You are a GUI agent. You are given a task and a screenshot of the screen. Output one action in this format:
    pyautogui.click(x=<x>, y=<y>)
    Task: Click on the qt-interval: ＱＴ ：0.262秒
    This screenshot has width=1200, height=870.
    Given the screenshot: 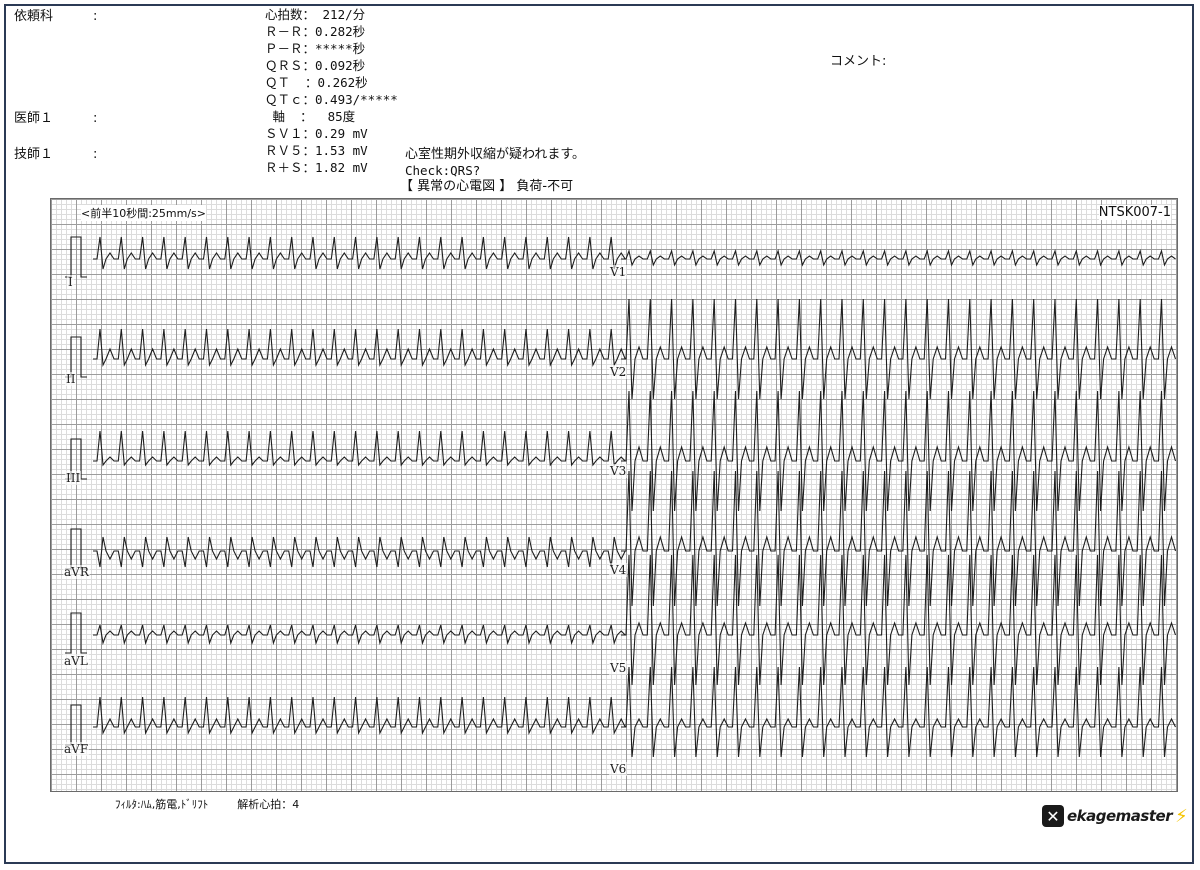 What is the action you would take?
    pyautogui.click(x=316, y=82)
    